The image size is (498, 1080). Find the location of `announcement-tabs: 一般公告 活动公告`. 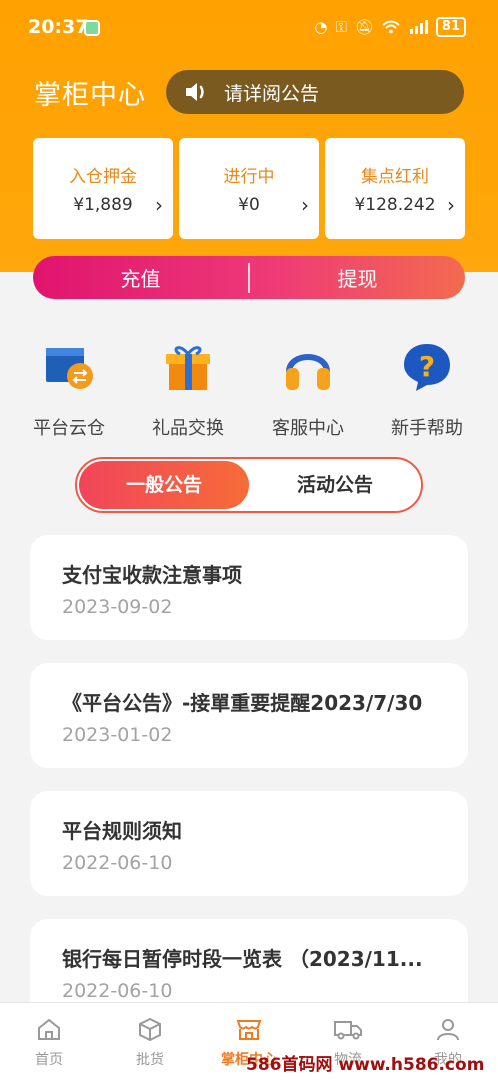

announcement-tabs: 一般公告 活动公告 is located at coordinates (249, 485).